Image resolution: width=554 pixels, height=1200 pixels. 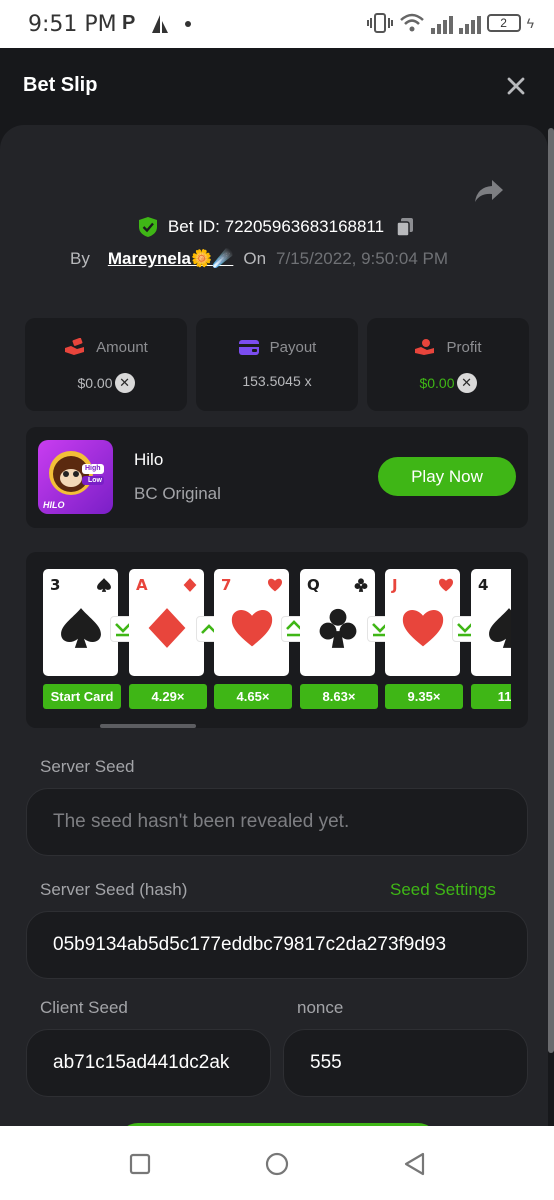 What do you see at coordinates (443, 890) in the screenshot?
I see `seed-settings-link: Seed Settings` at bounding box center [443, 890].